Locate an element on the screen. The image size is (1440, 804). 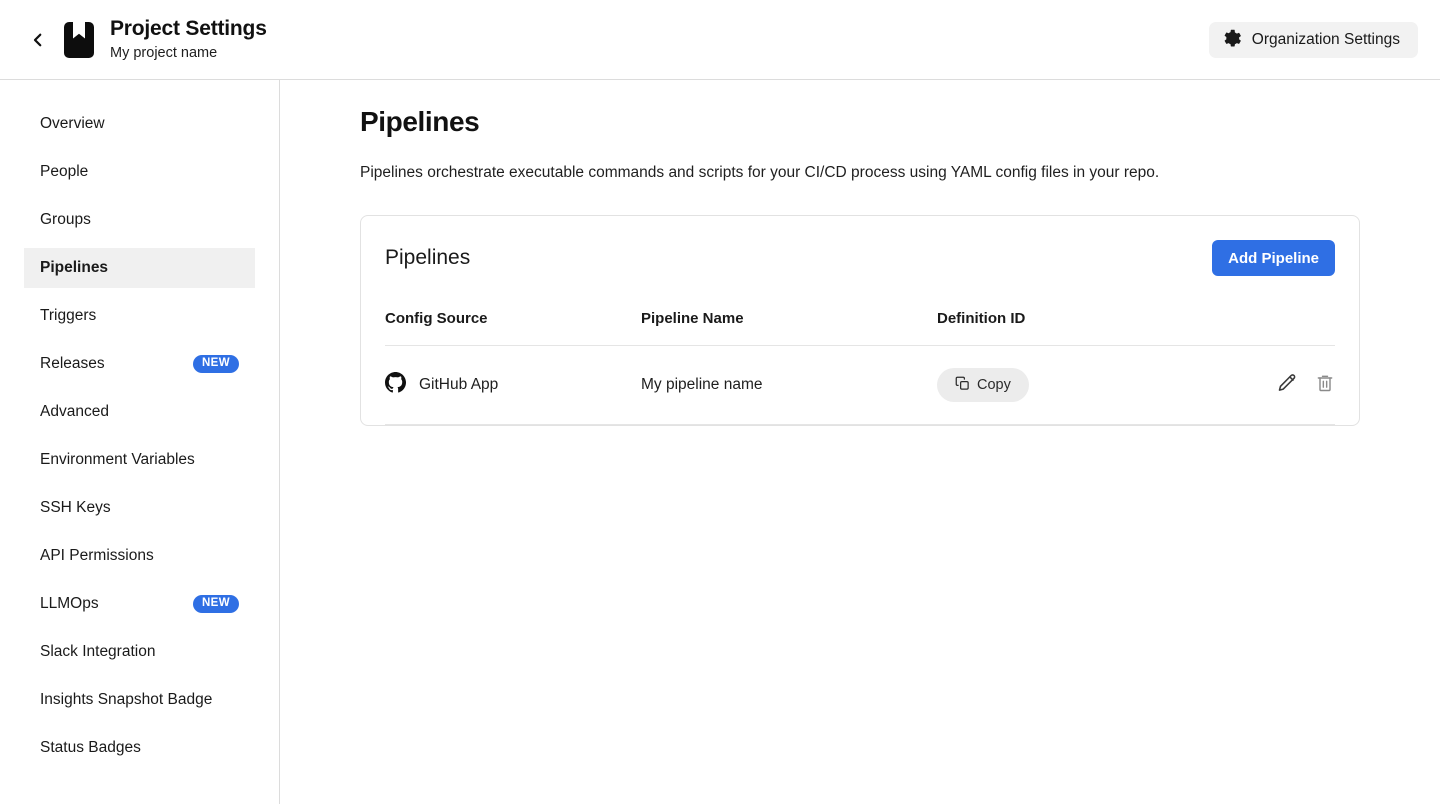
sidebar-item-label: API Permissions is located at coordinates (97, 555).